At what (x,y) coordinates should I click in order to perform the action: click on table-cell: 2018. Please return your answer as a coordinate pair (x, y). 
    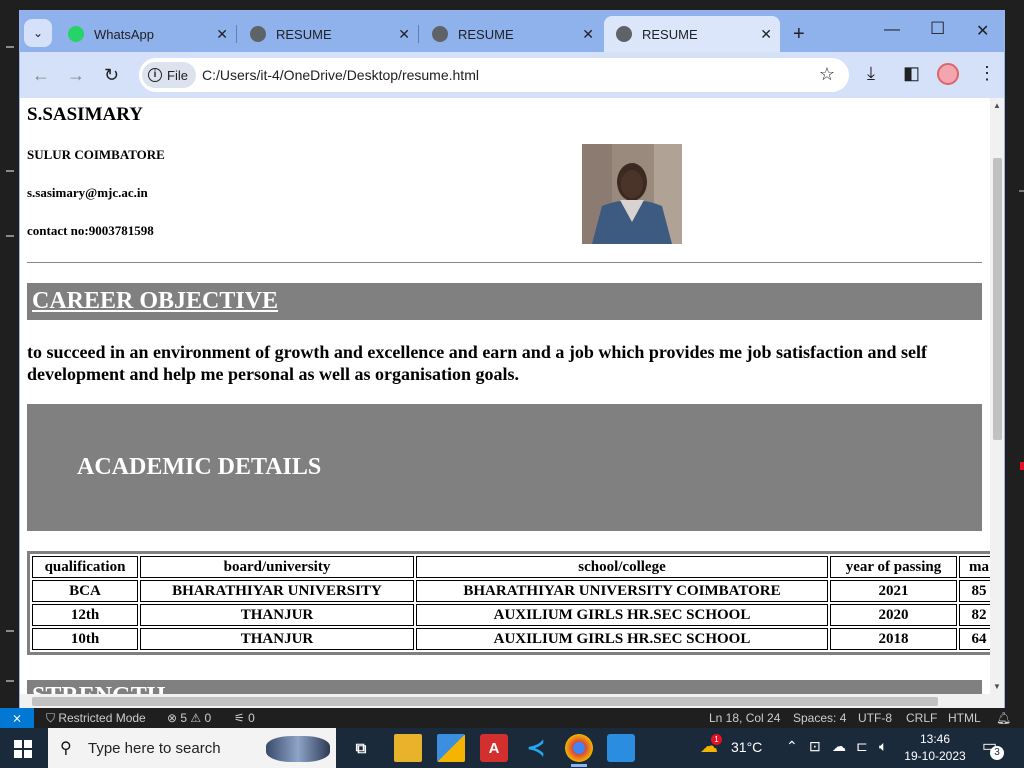
    Looking at the image, I should click on (893, 639).